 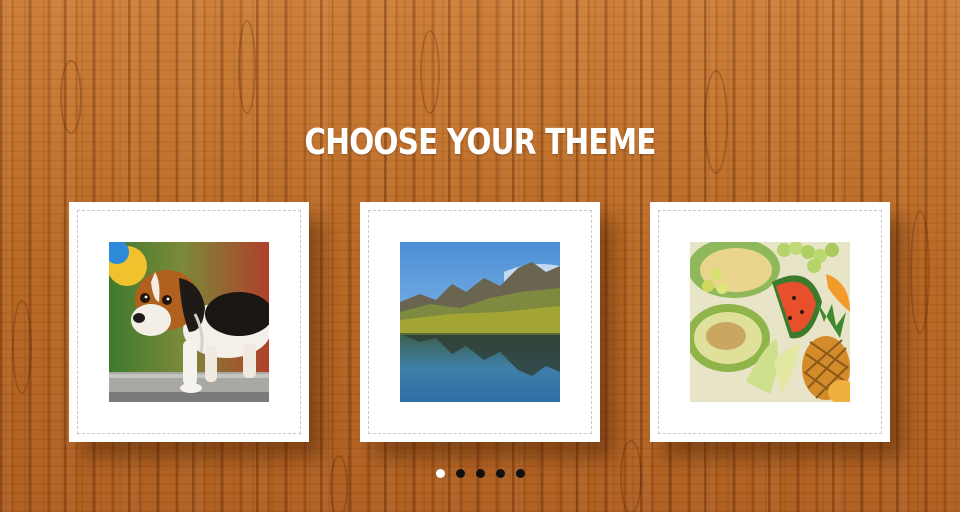 I want to click on mountain-lake-photo, so click(x=480, y=322).